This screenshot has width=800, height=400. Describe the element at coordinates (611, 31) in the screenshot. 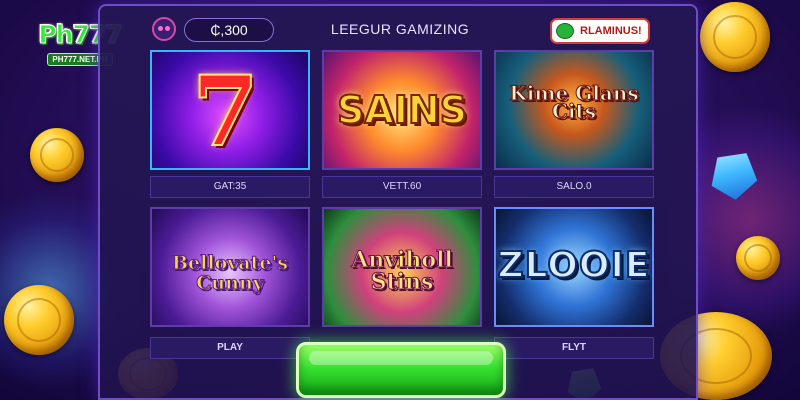

I see `user-label: RLAMINUS!` at that location.